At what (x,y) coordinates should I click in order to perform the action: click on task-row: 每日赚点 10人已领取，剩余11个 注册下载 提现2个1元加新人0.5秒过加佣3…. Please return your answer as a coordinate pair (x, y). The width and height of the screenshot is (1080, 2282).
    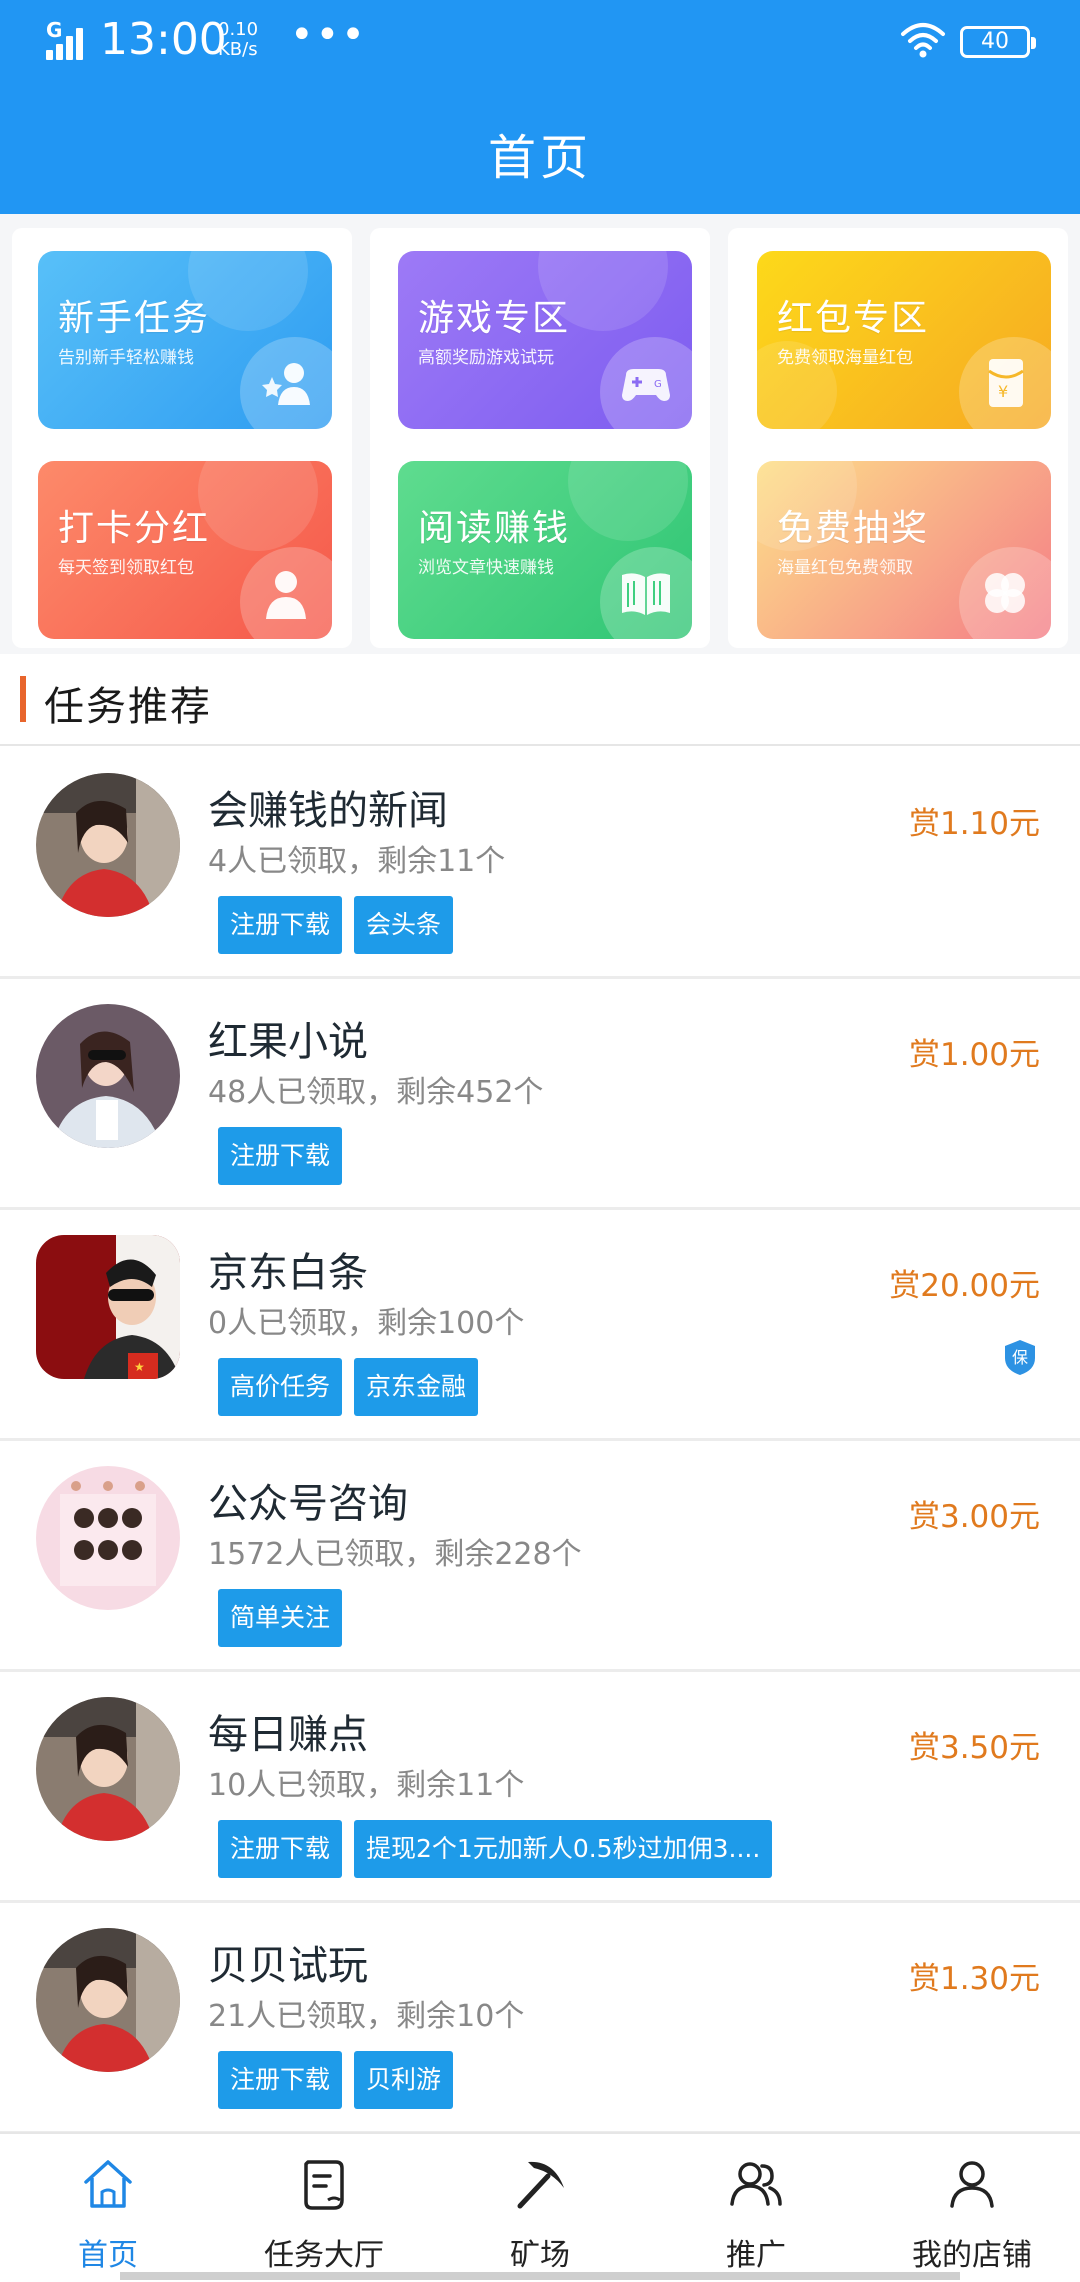
    Looking at the image, I should click on (540, 1787).